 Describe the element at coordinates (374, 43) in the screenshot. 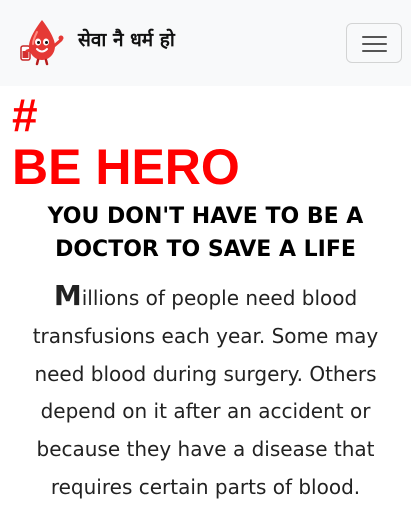

I see `navbar-toggler-button` at that location.